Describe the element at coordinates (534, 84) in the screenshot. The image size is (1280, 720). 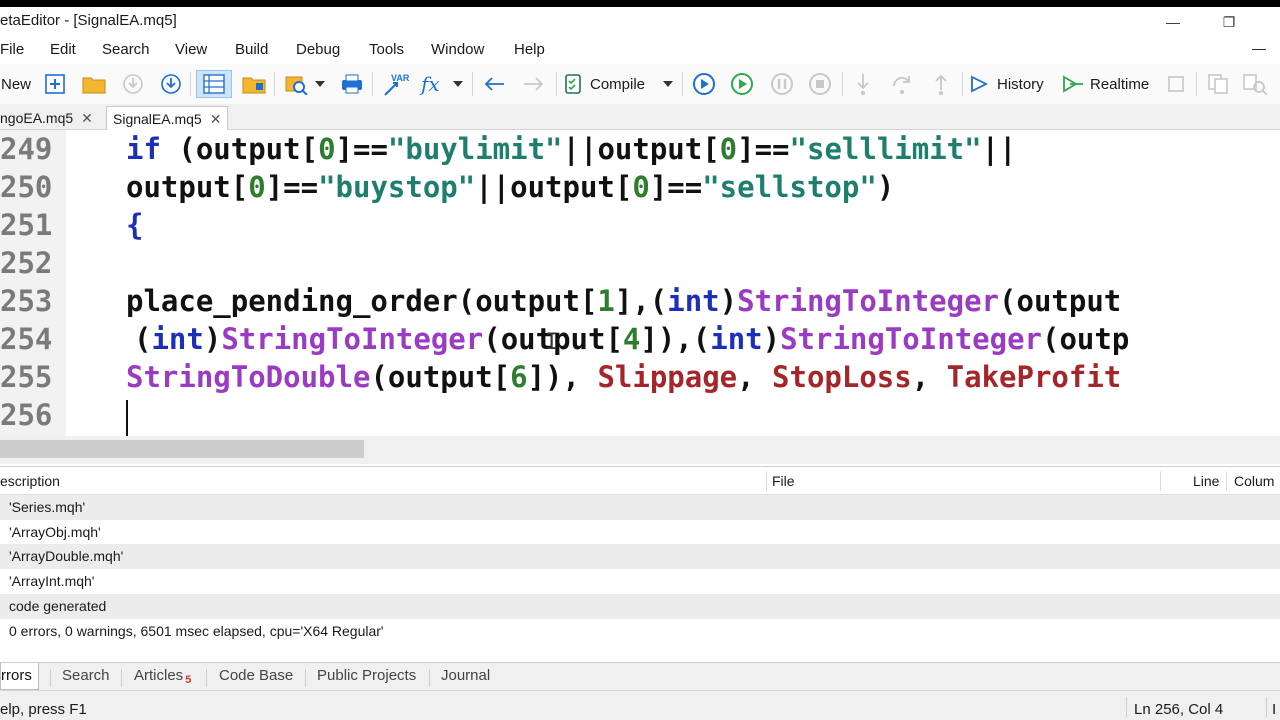
I see `forward-arrow-icon` at that location.